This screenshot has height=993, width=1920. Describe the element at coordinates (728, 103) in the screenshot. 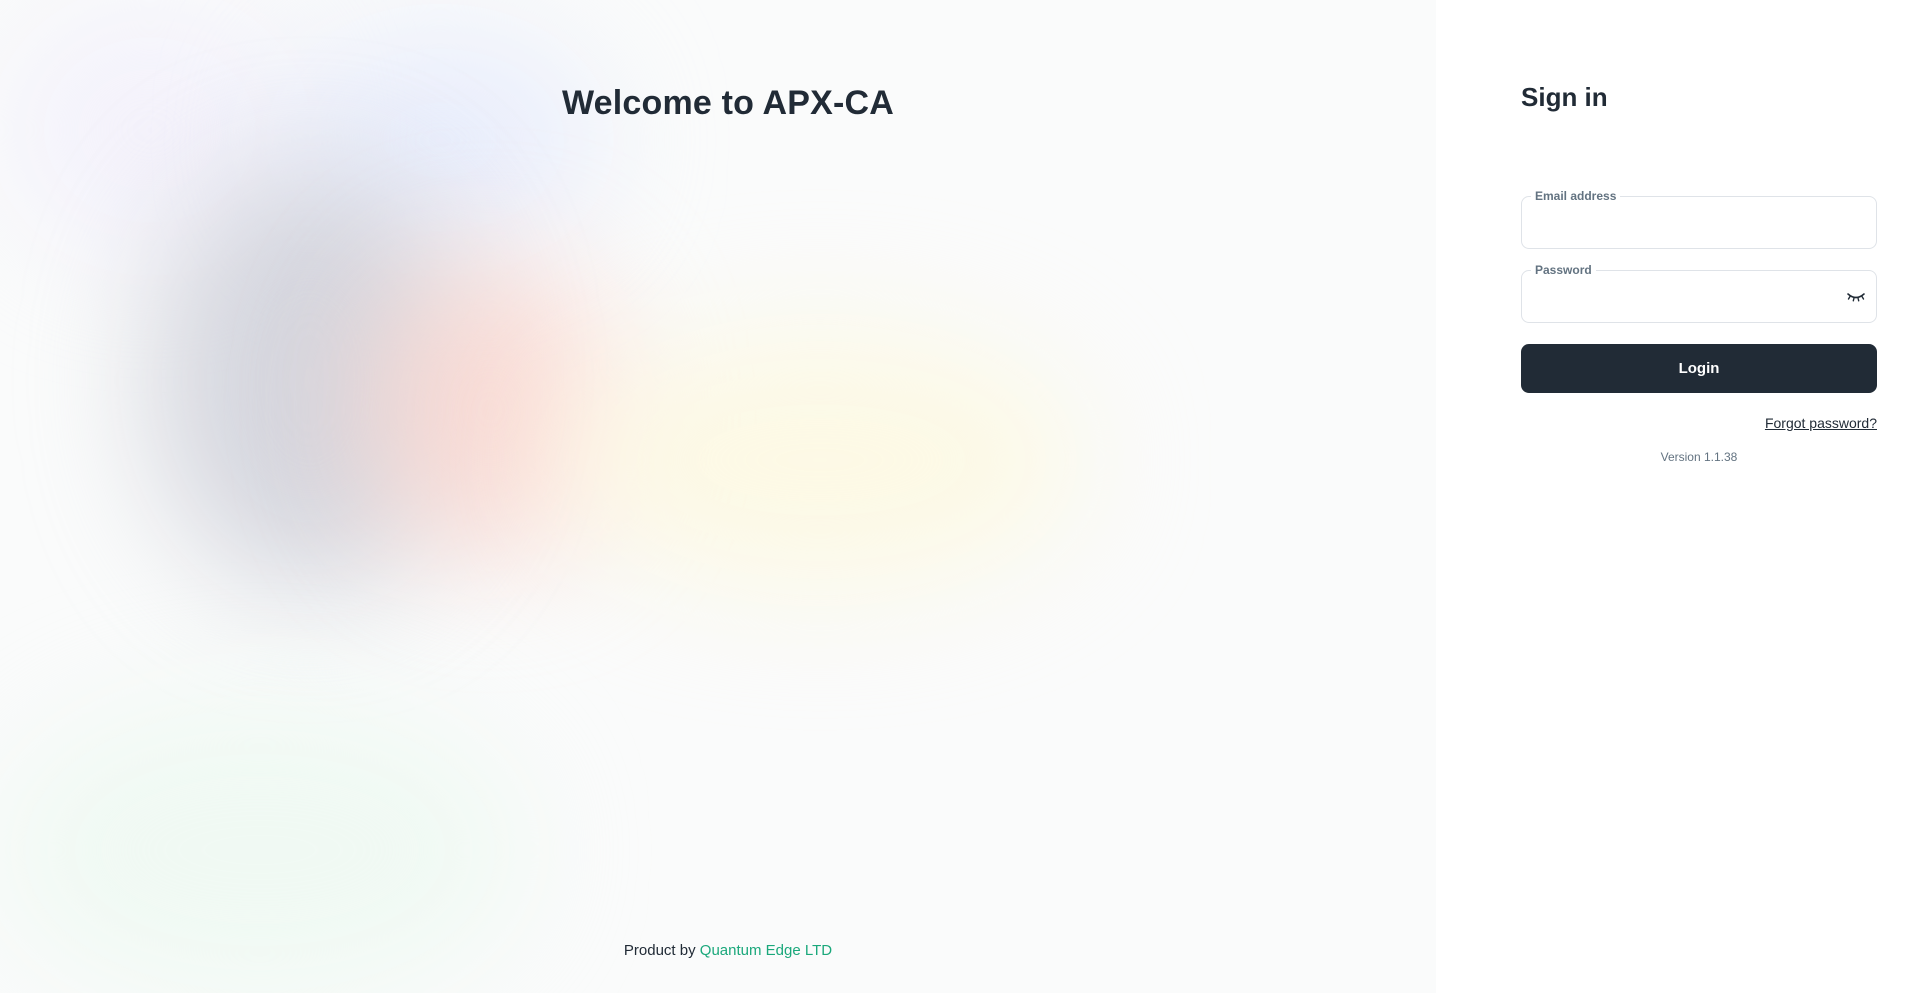

I see `welcome-title: Welcome to APX-CA` at that location.